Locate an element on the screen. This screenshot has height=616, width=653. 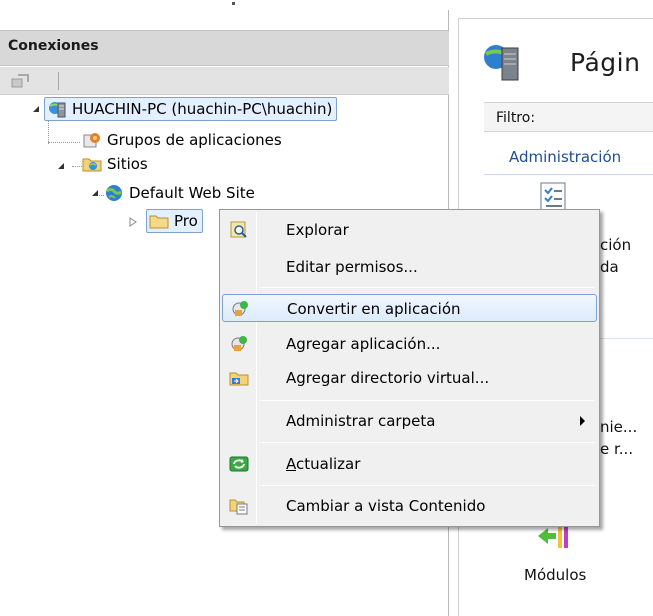
menu-label-administrar-carpeta: Administrar carpeta is located at coordinates (361, 421).